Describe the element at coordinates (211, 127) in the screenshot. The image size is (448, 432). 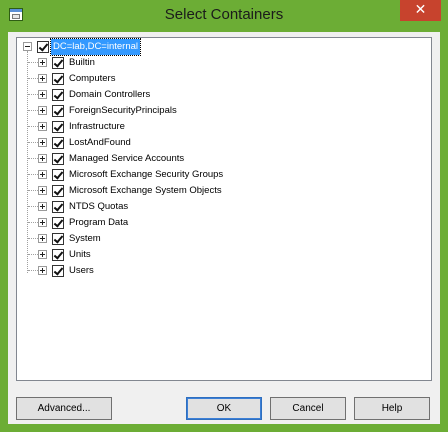
I see `tree-item: Infrastructure` at that location.